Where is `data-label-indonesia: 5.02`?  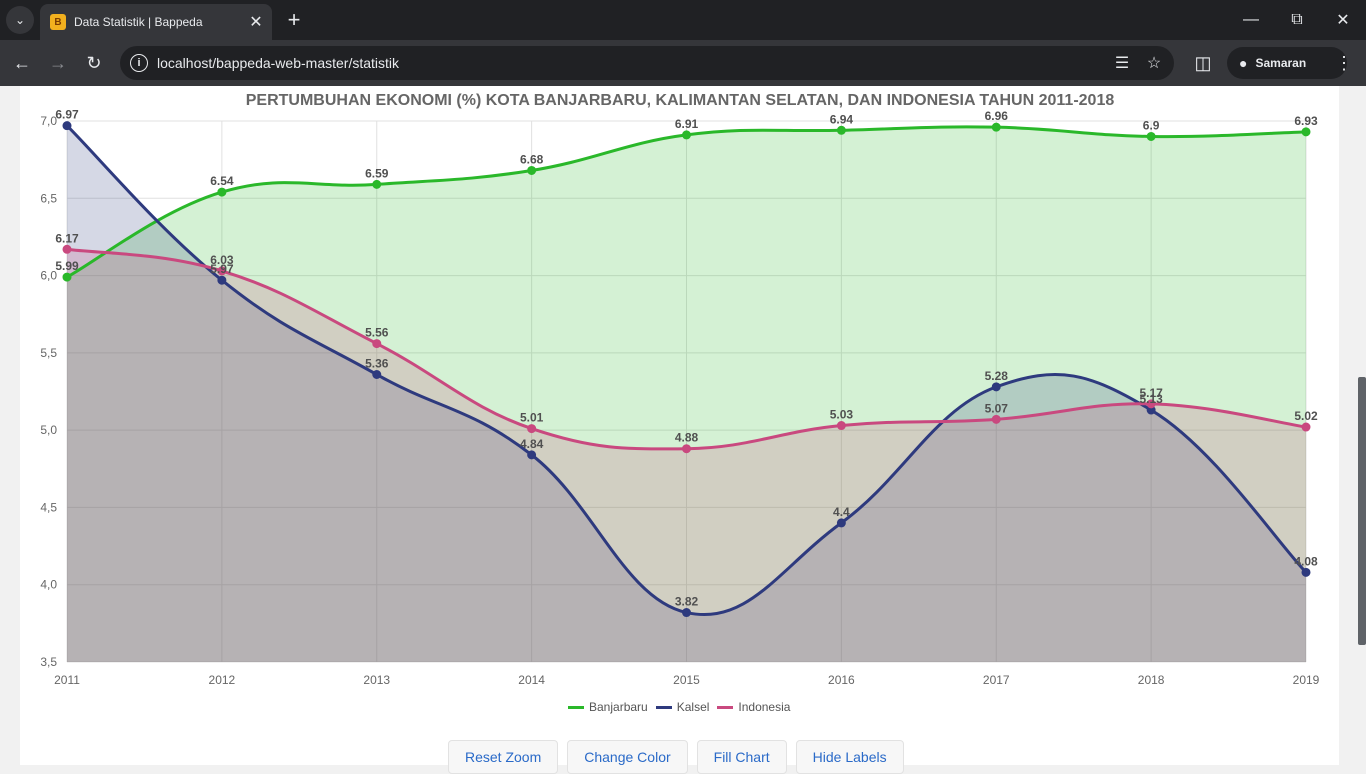 data-label-indonesia: 5.02 is located at coordinates (1306, 416).